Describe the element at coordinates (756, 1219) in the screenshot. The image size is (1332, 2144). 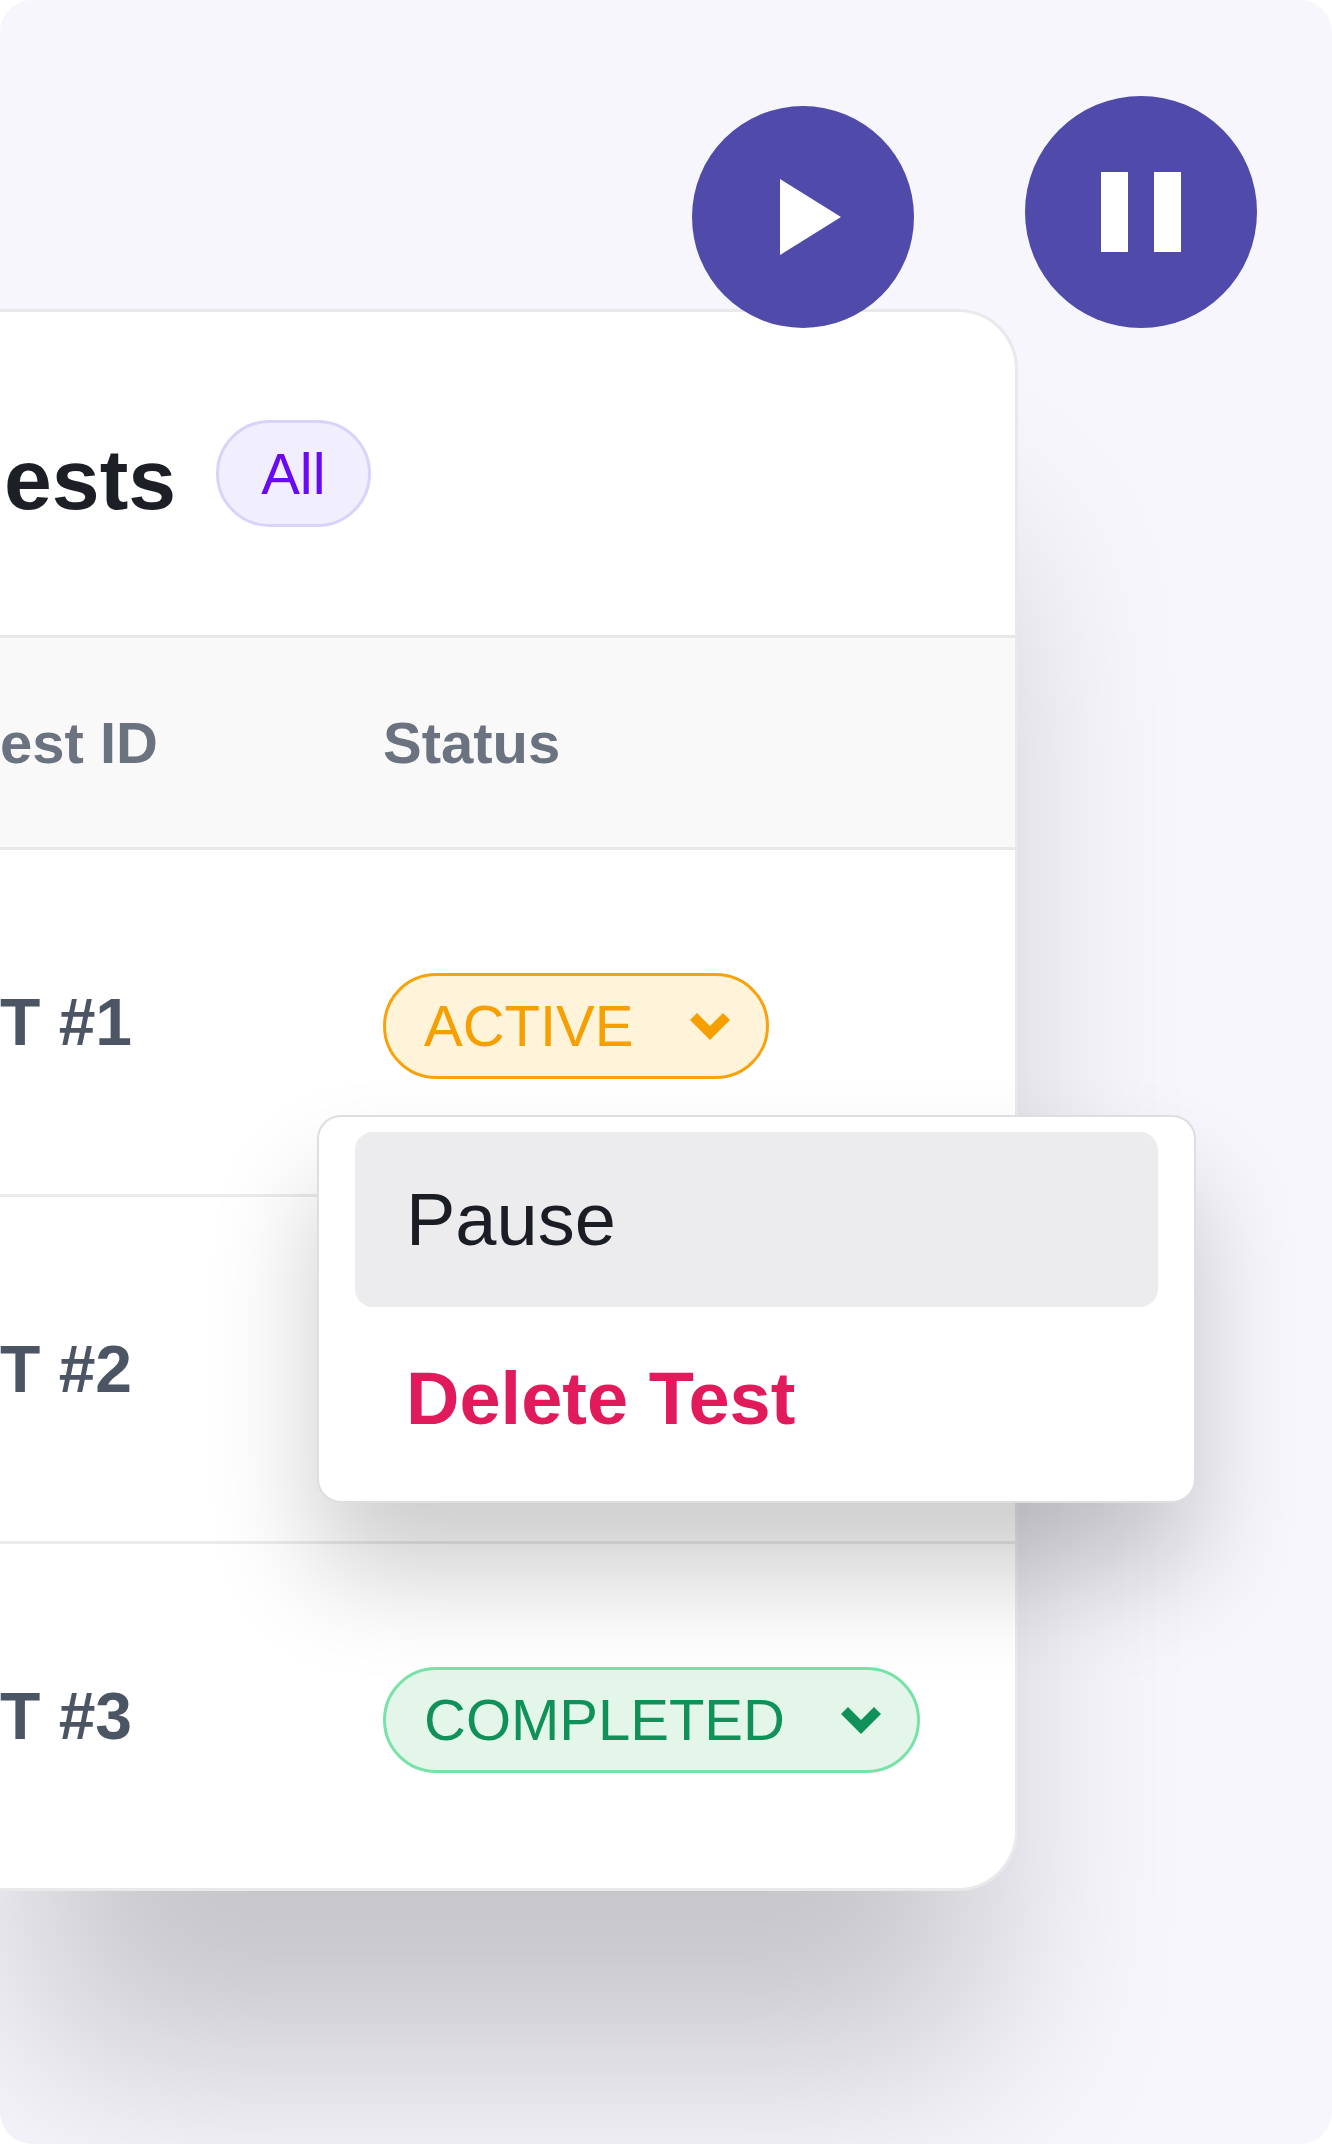
I see `menu-item: Pause` at that location.